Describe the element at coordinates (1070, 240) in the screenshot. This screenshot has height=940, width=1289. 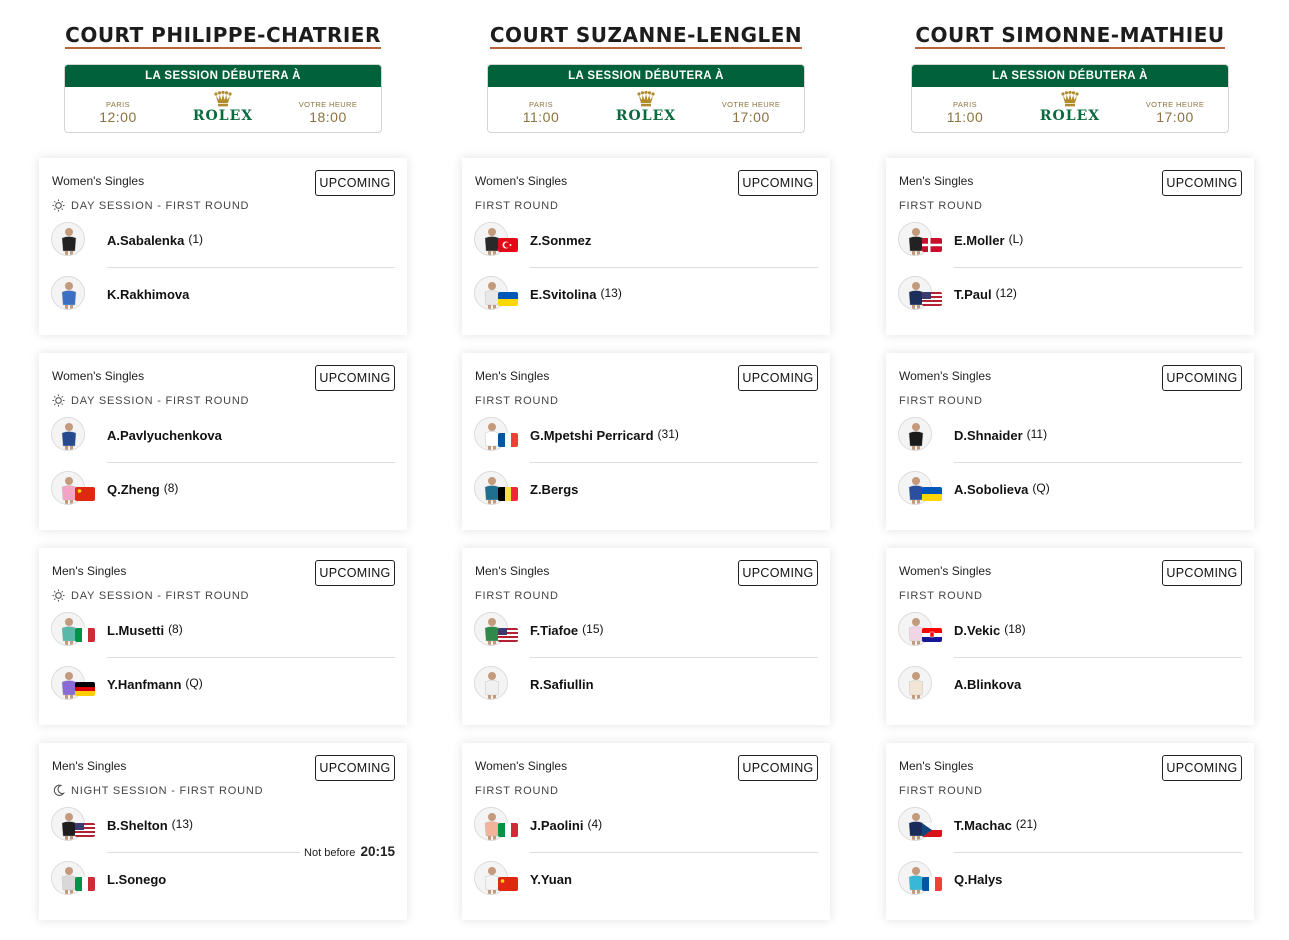
I see `player-row: E.Moller (L)` at that location.